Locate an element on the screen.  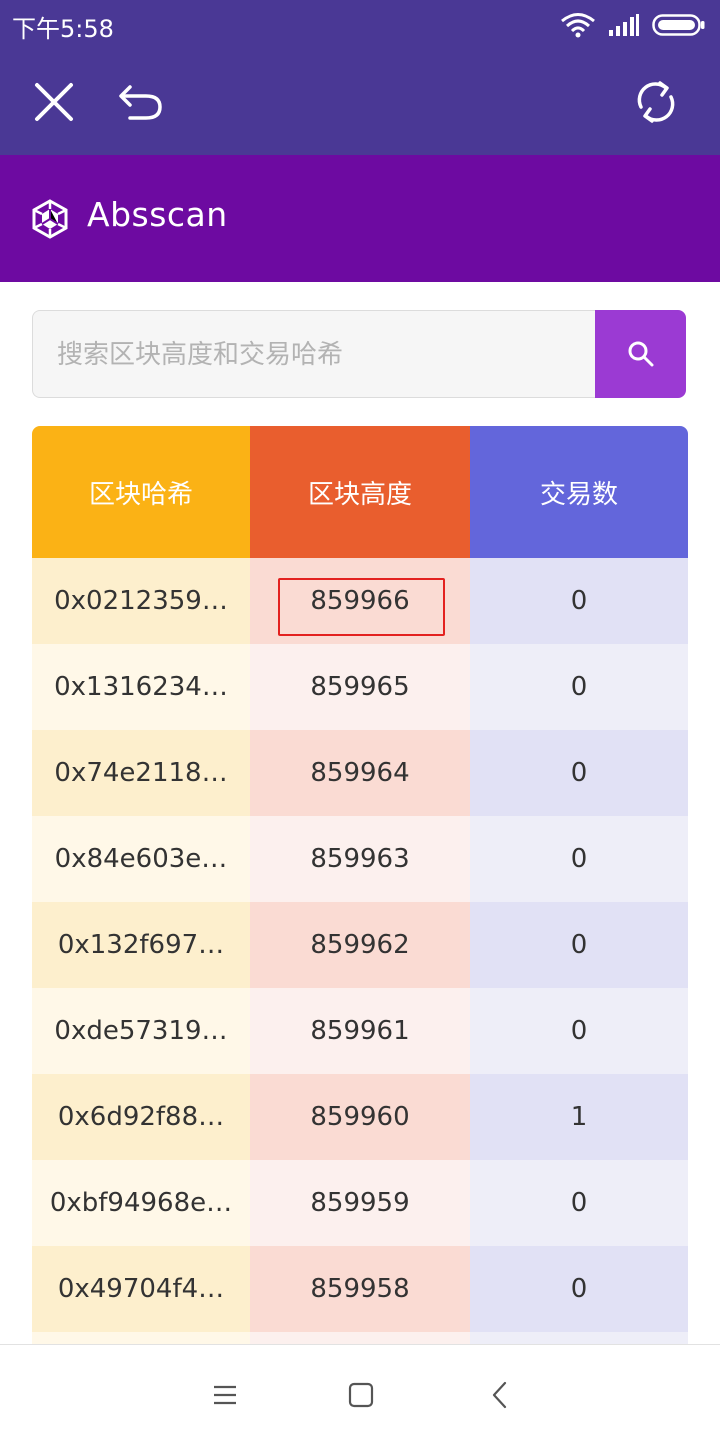
column-header-height: 区块高度 is located at coordinates (360, 492).